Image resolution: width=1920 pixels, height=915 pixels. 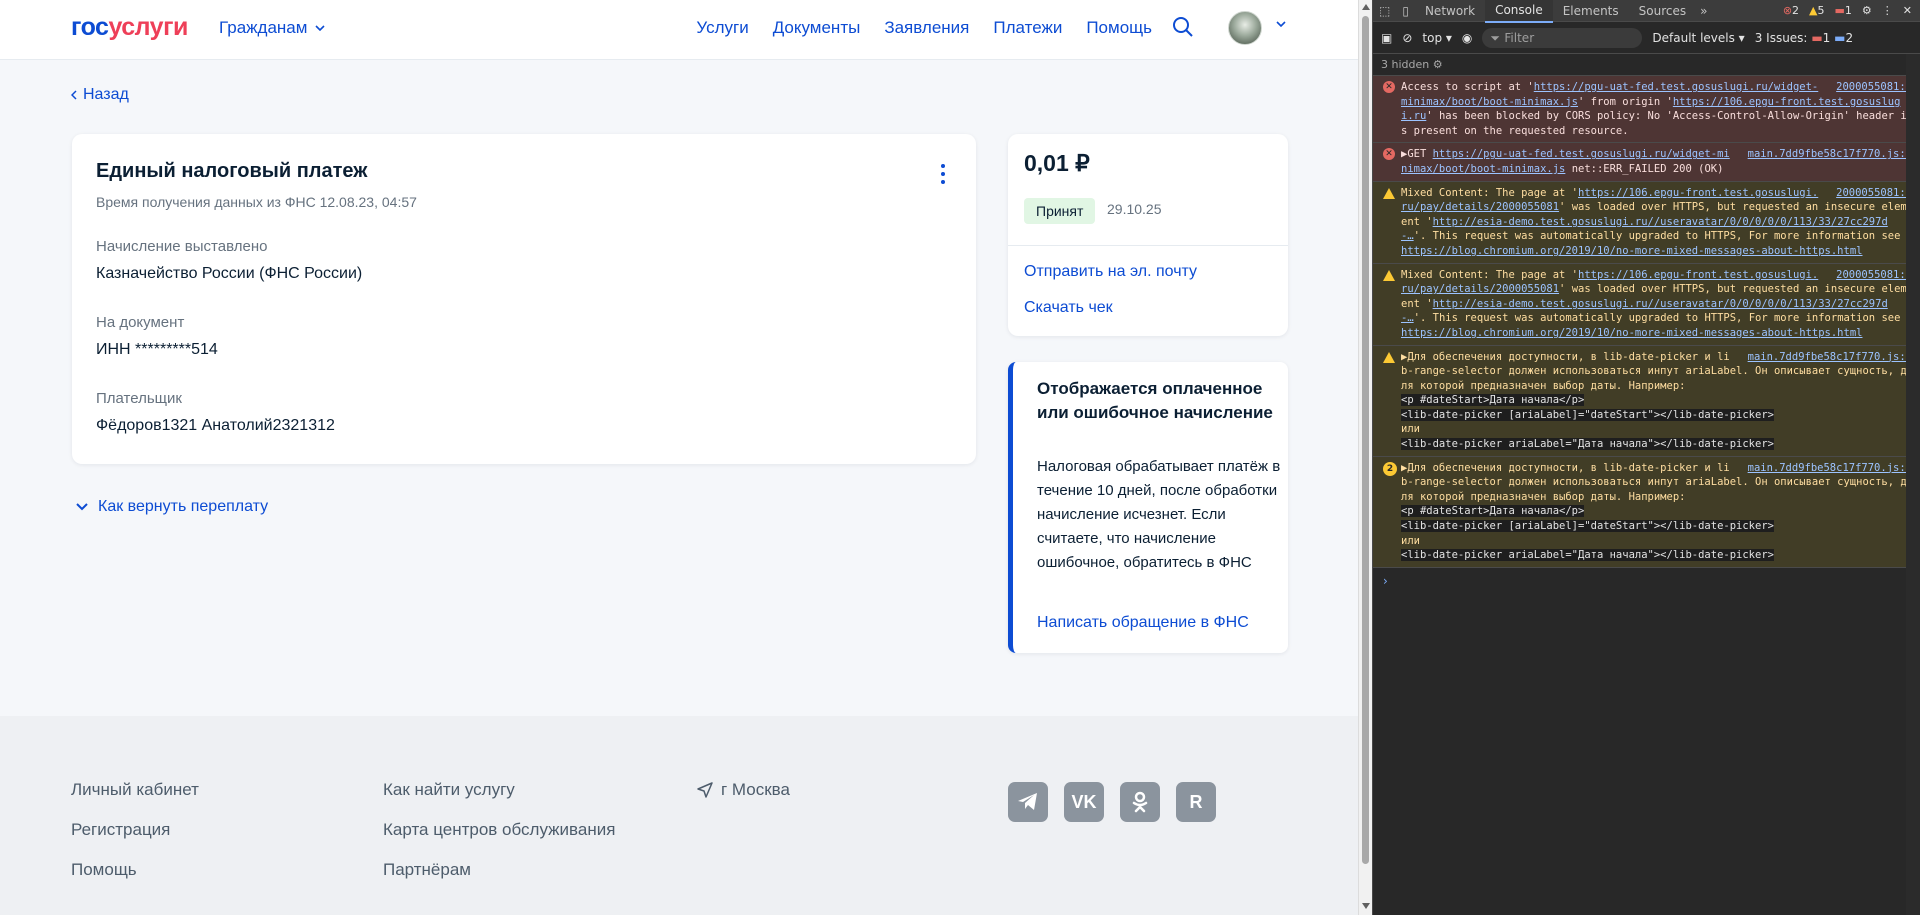 I want to click on issue-icon: ▬, so click(x=1839, y=10).